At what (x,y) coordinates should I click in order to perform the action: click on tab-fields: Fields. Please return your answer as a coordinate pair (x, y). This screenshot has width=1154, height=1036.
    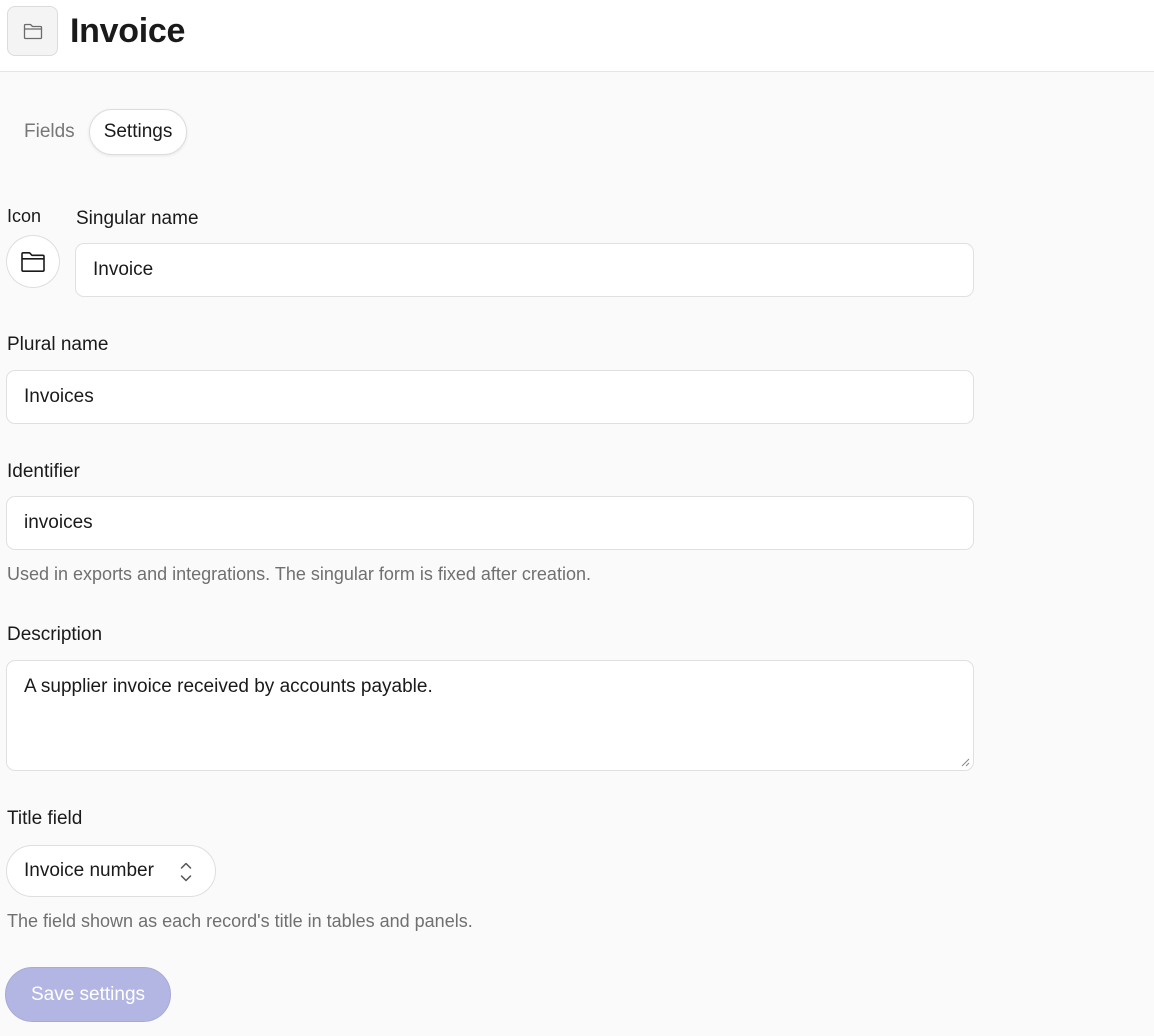
    Looking at the image, I should click on (49, 132).